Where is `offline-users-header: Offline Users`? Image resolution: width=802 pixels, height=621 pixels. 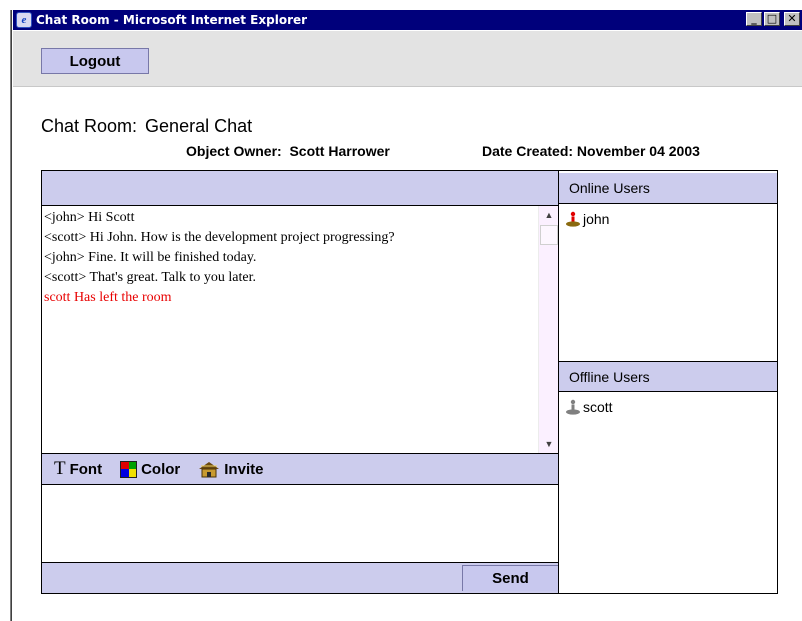
offline-users-header: Offline Users is located at coordinates (668, 376).